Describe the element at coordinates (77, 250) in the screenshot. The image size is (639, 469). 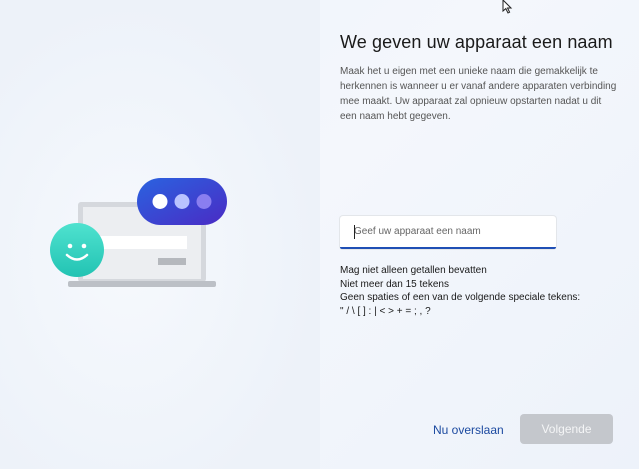
I see `smiley-icon` at that location.